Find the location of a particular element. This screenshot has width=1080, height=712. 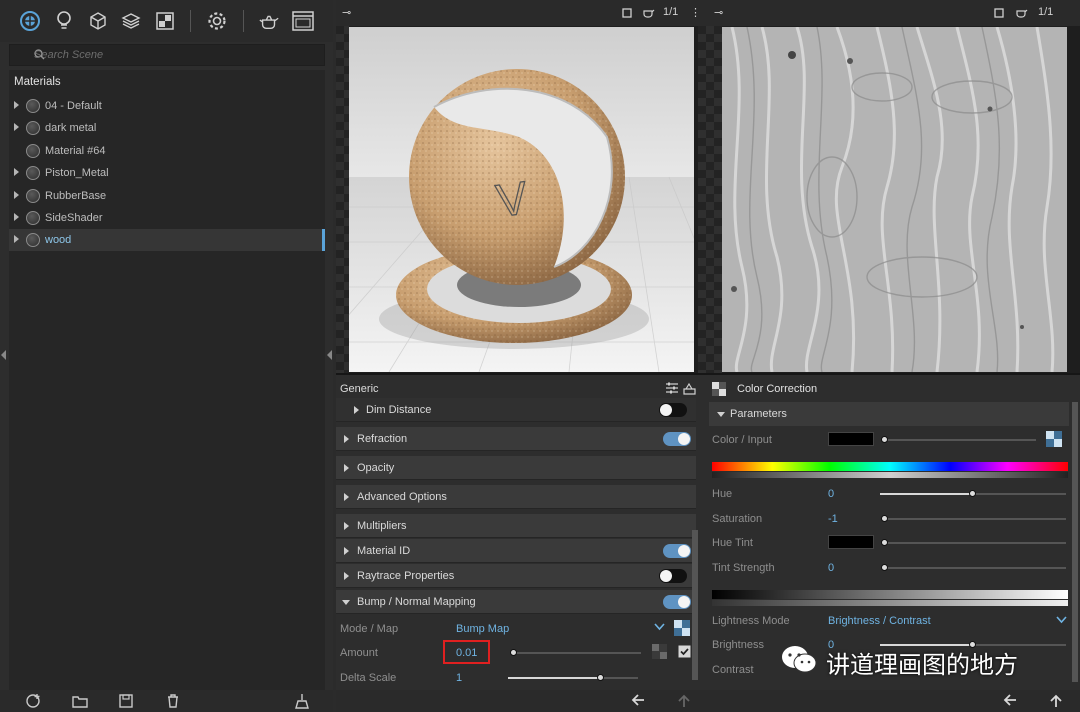

saturation-slider-knob is located at coordinates (884, 518).